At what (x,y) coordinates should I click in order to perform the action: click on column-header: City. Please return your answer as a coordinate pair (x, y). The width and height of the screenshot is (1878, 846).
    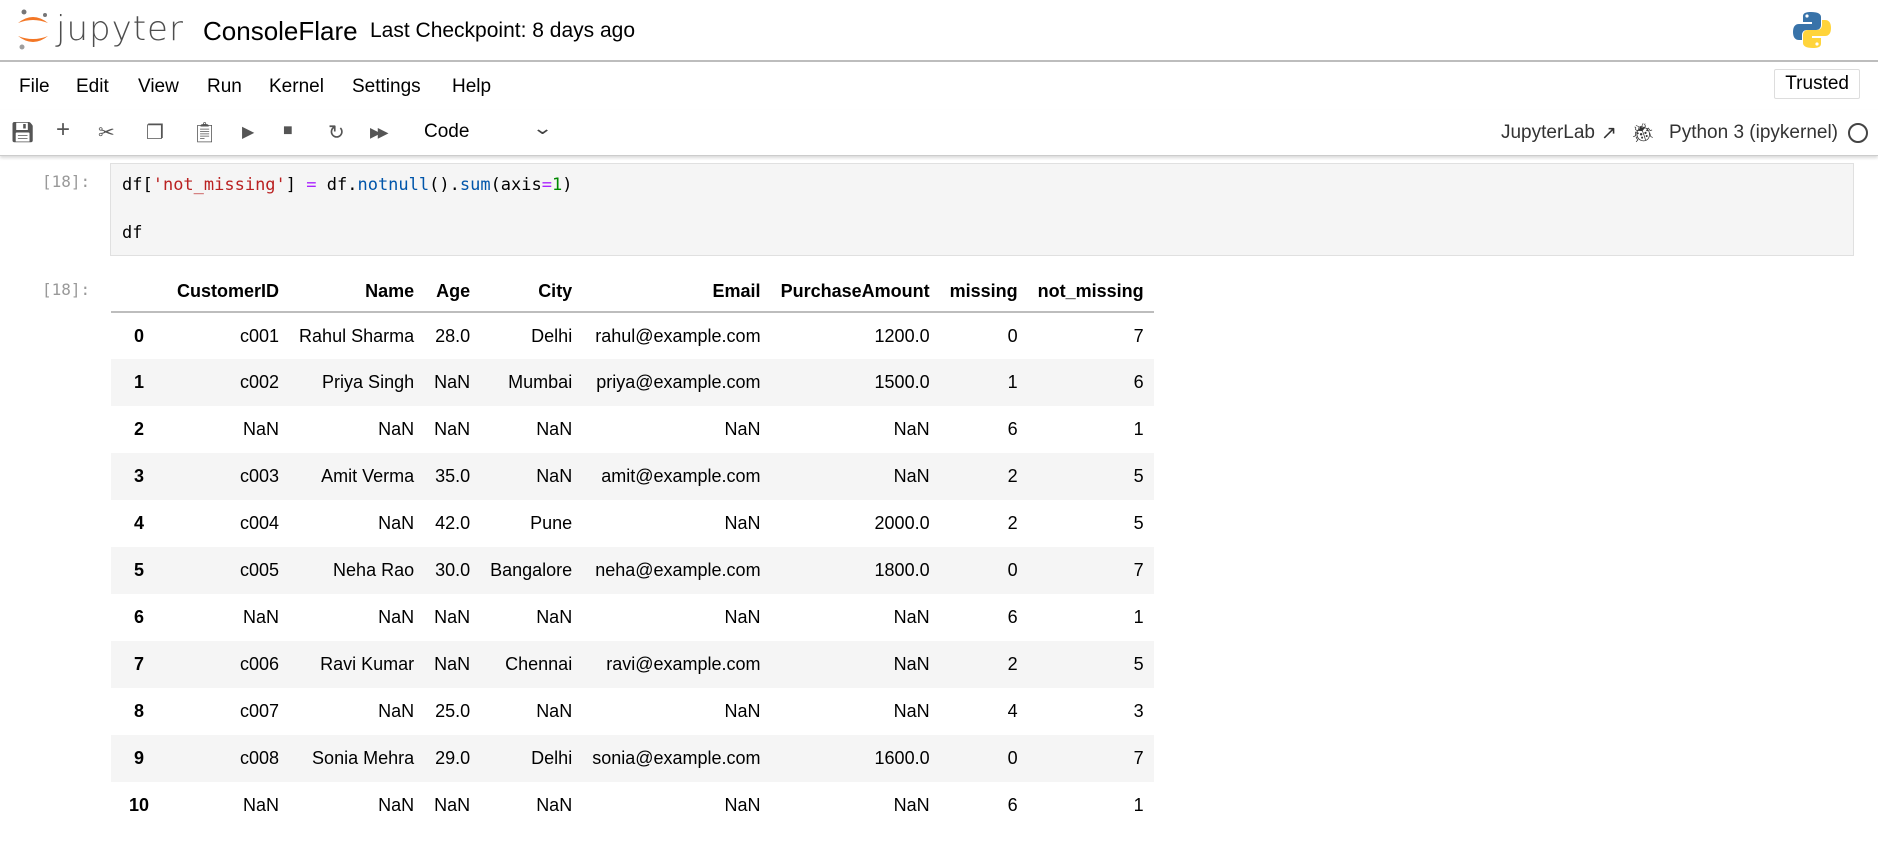
    Looking at the image, I should click on (531, 292).